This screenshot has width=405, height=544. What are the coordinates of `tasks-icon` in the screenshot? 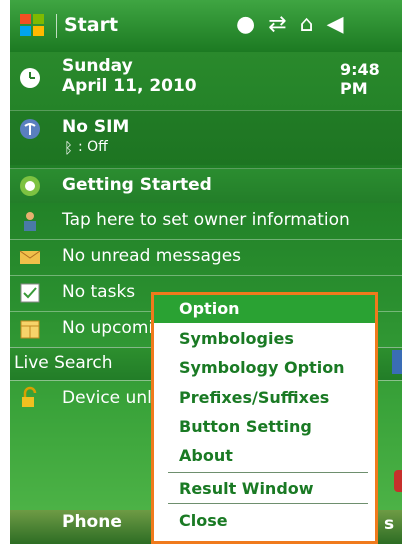 It's located at (30, 293).